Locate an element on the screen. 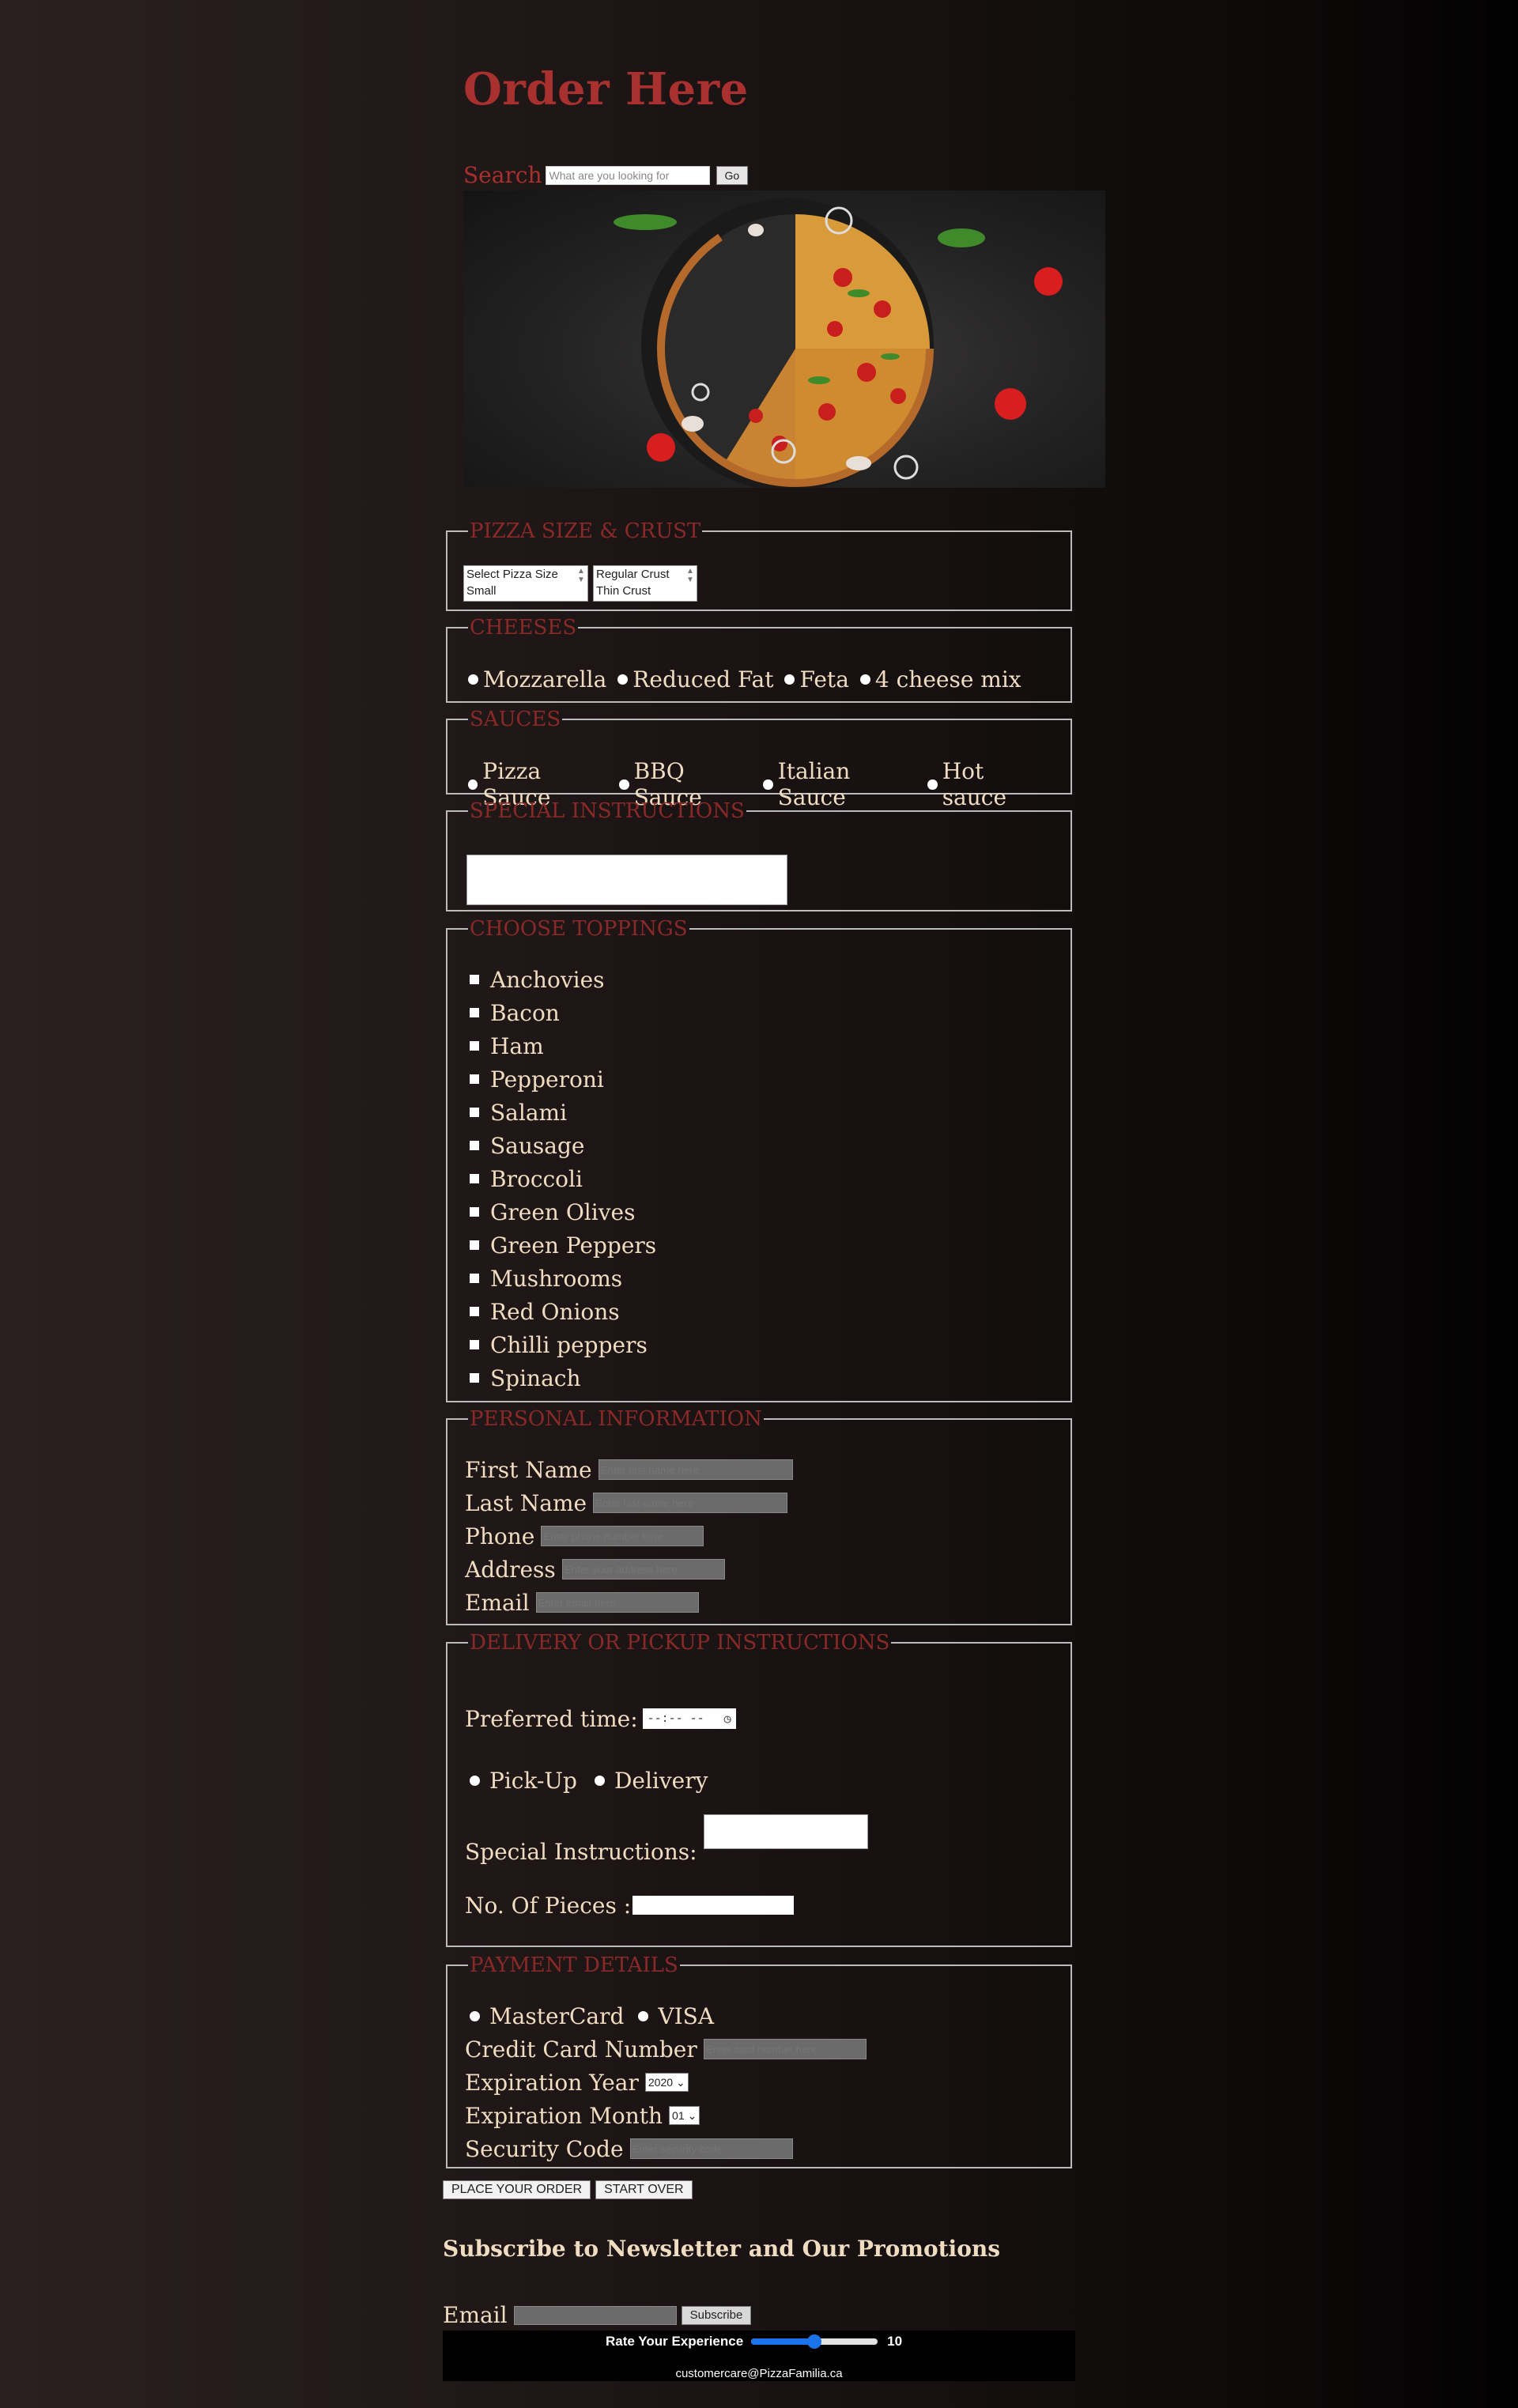 This screenshot has height=2408, width=1518. size-crust-legend: PIZZA SIZE & CRUST is located at coordinates (585, 531).